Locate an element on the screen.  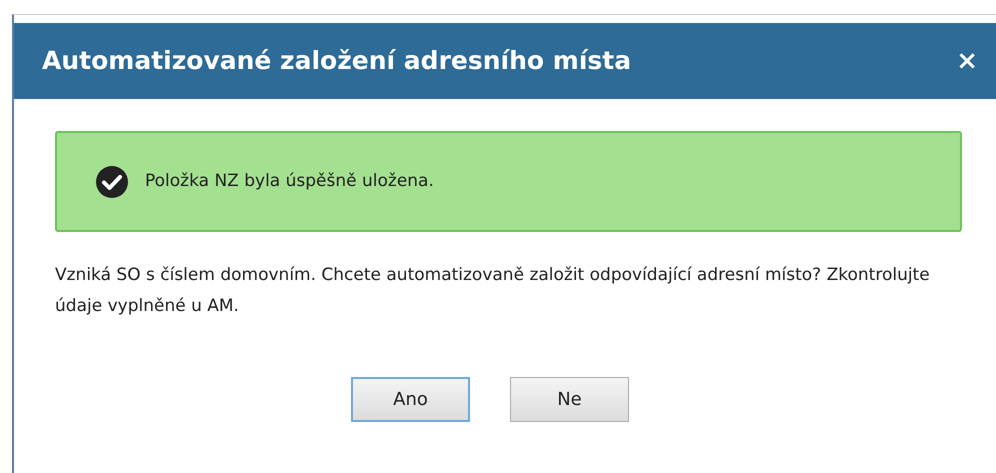
dialog-title: Automatizované založení adresního místa is located at coordinates (337, 61).